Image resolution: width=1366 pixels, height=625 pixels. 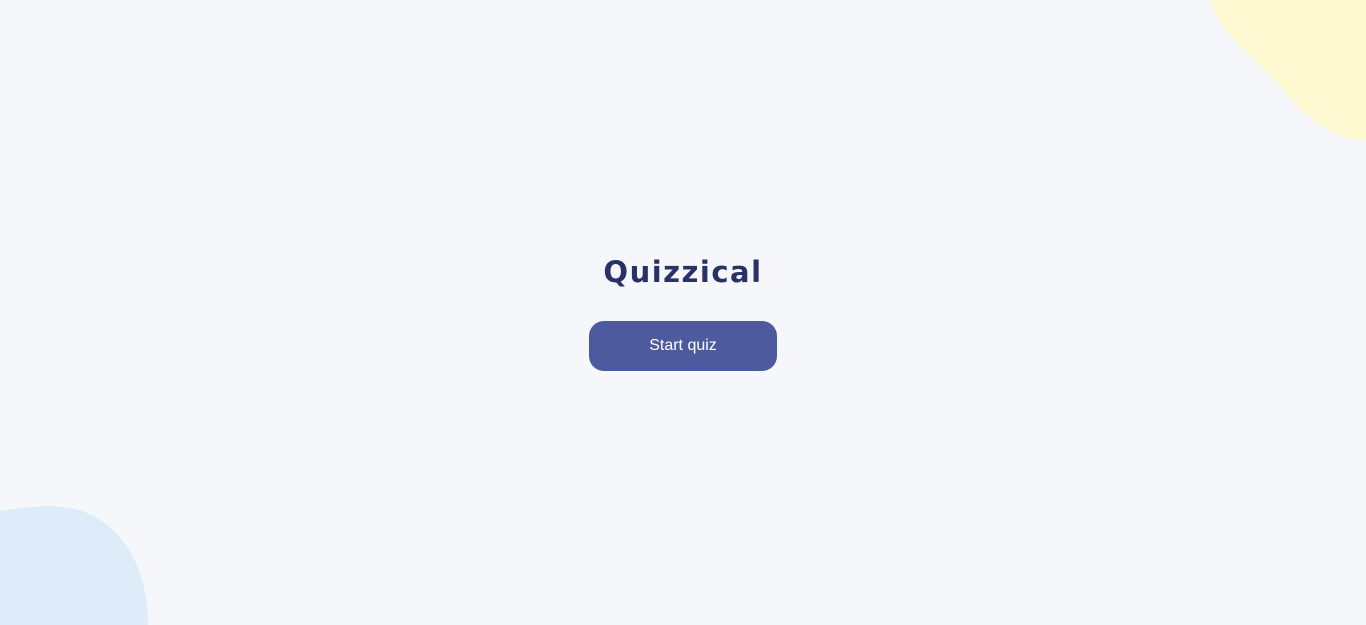 I want to click on start-quiz-button: Start quiz, so click(x=683, y=346).